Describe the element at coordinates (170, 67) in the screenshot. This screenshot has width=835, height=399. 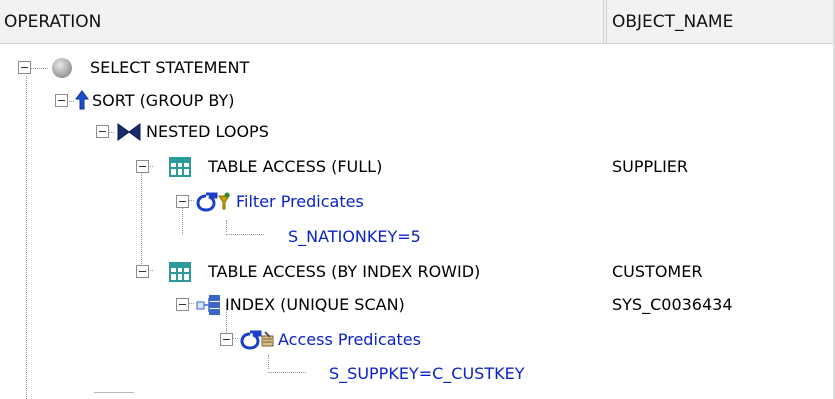
I see `plan-operation-label: SELECT STATEMENT` at that location.